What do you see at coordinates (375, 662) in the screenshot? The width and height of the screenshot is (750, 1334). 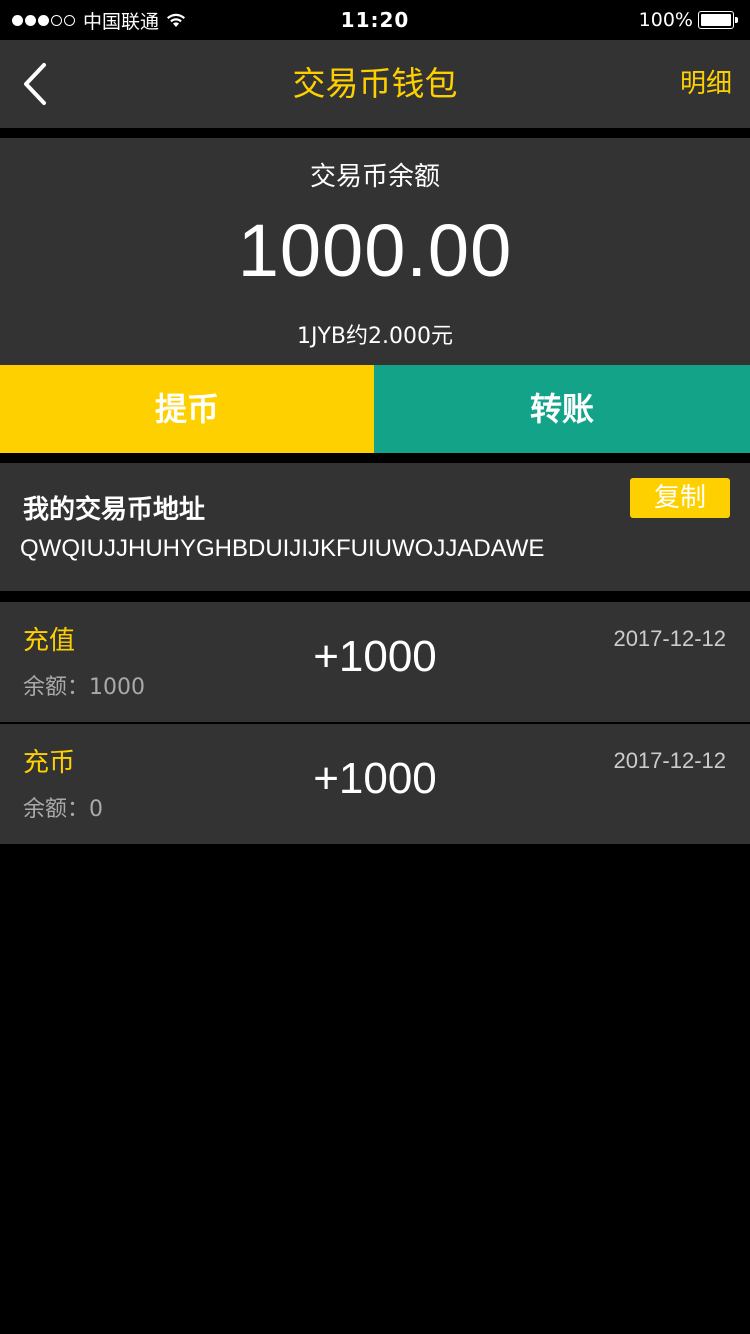 I see `list-item: 充值 余额：1000 +1000 2017-12-12` at bounding box center [375, 662].